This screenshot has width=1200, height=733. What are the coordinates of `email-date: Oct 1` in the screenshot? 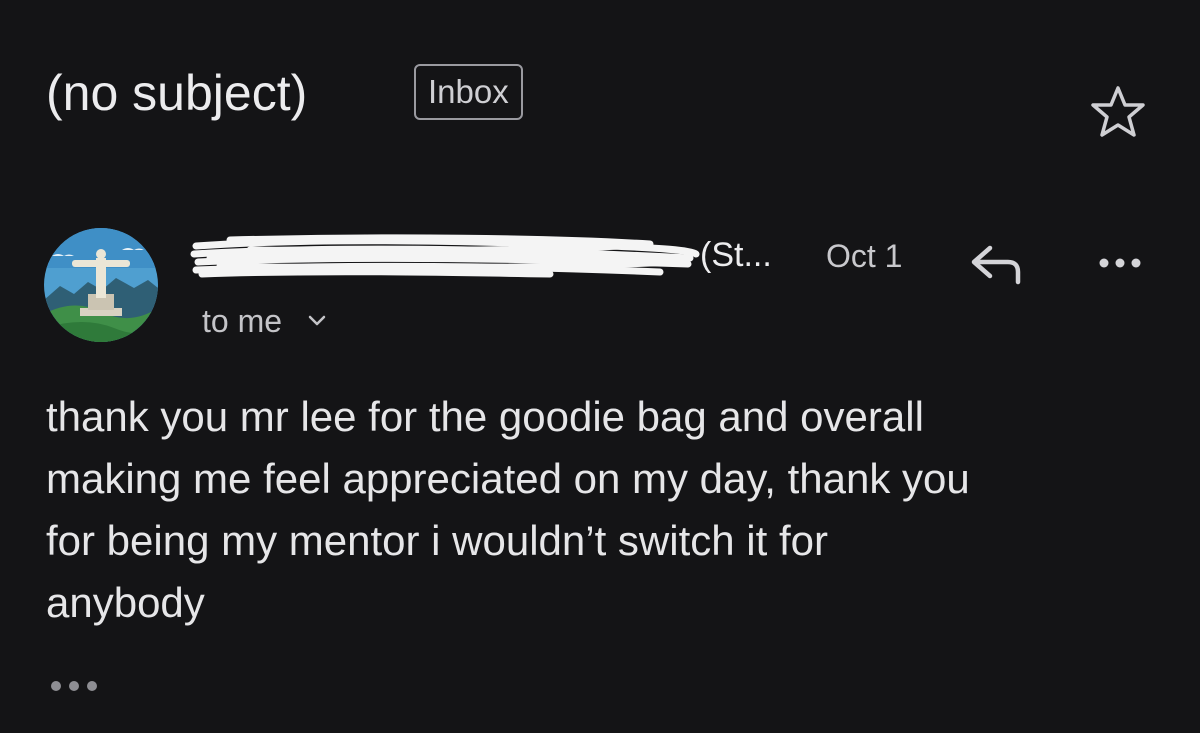 It's located at (864, 256).